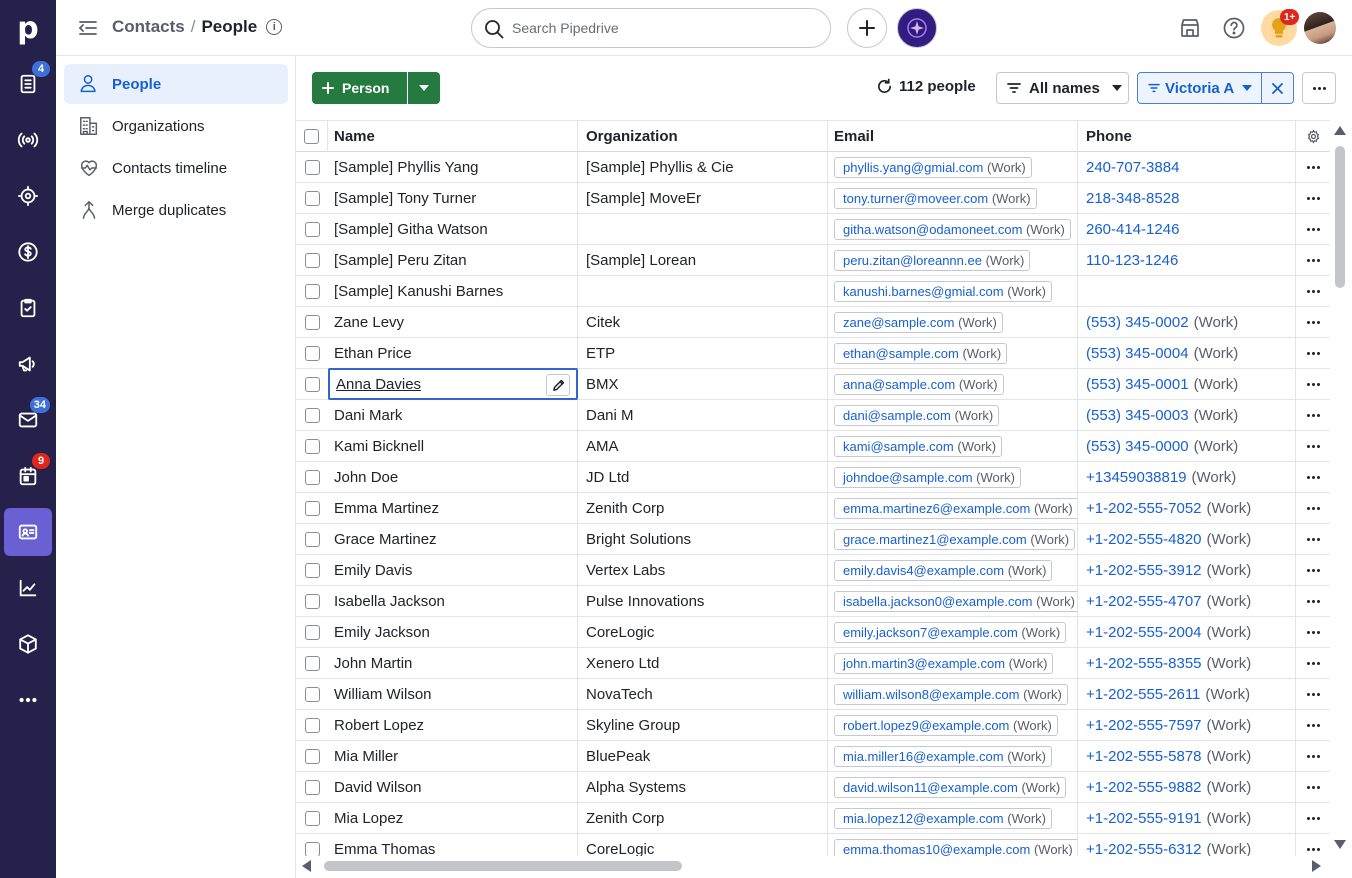 The image size is (1352, 878). I want to click on email-pill: anna@sample.com (Work), so click(919, 384).